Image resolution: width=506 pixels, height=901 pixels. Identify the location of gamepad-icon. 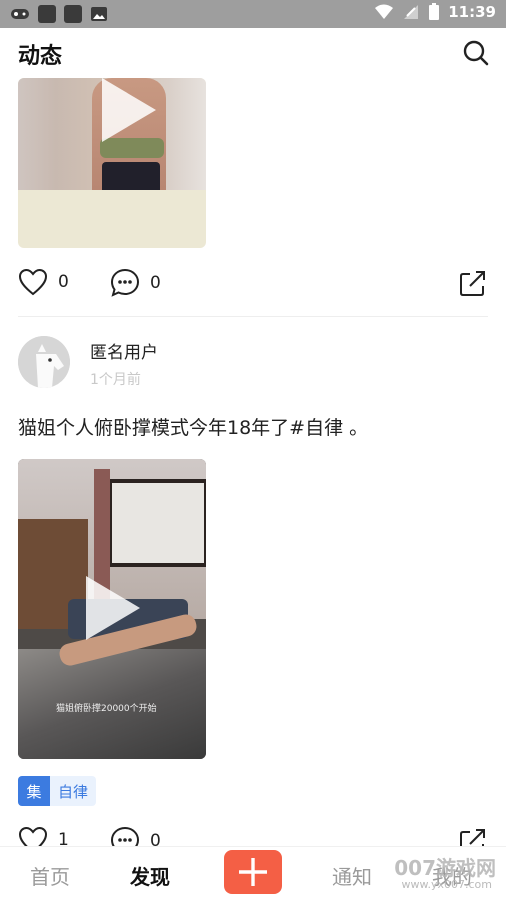
(20, 14).